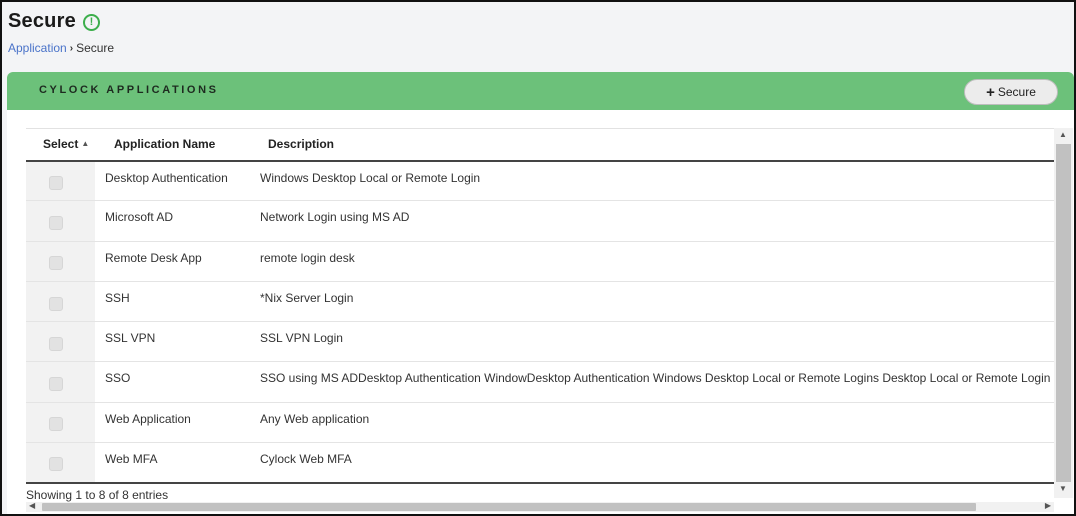 The image size is (1076, 516). What do you see at coordinates (117, 297) in the screenshot?
I see `application-name-cell: SSH` at bounding box center [117, 297].